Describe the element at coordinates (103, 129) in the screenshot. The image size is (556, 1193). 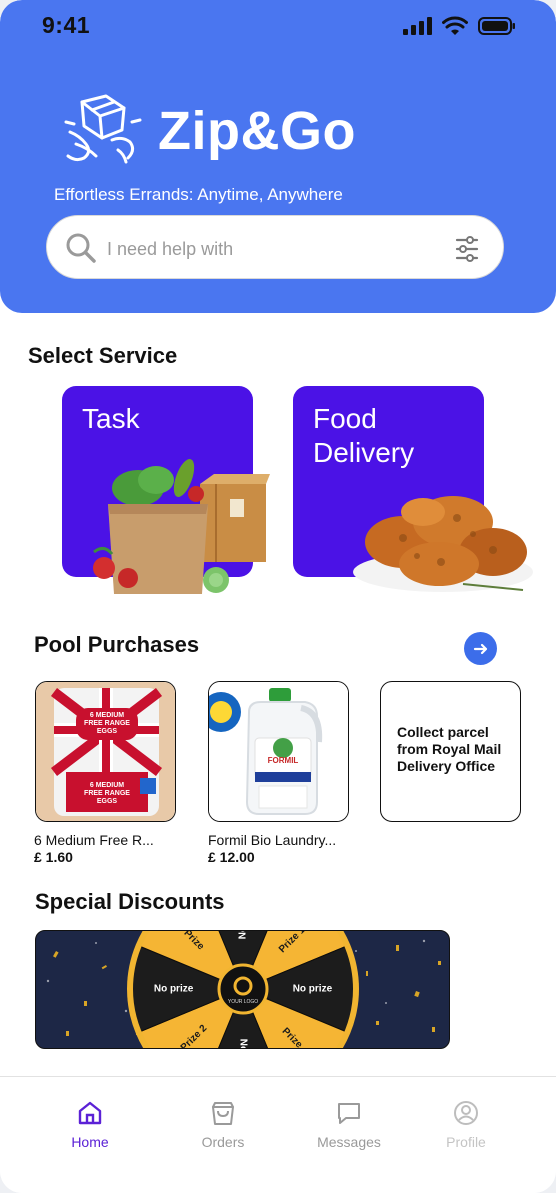
I see `logo-icon` at that location.